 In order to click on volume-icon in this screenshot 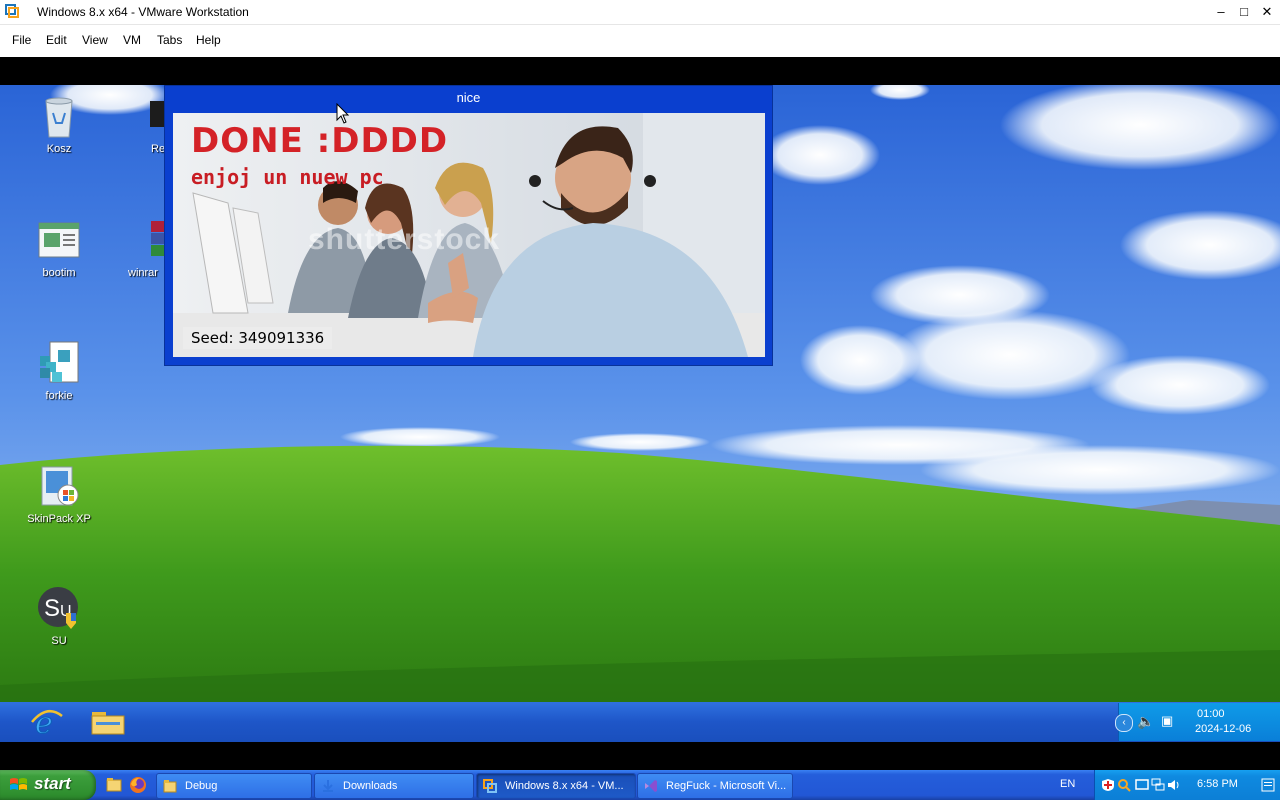, I will do `click(1174, 785)`.